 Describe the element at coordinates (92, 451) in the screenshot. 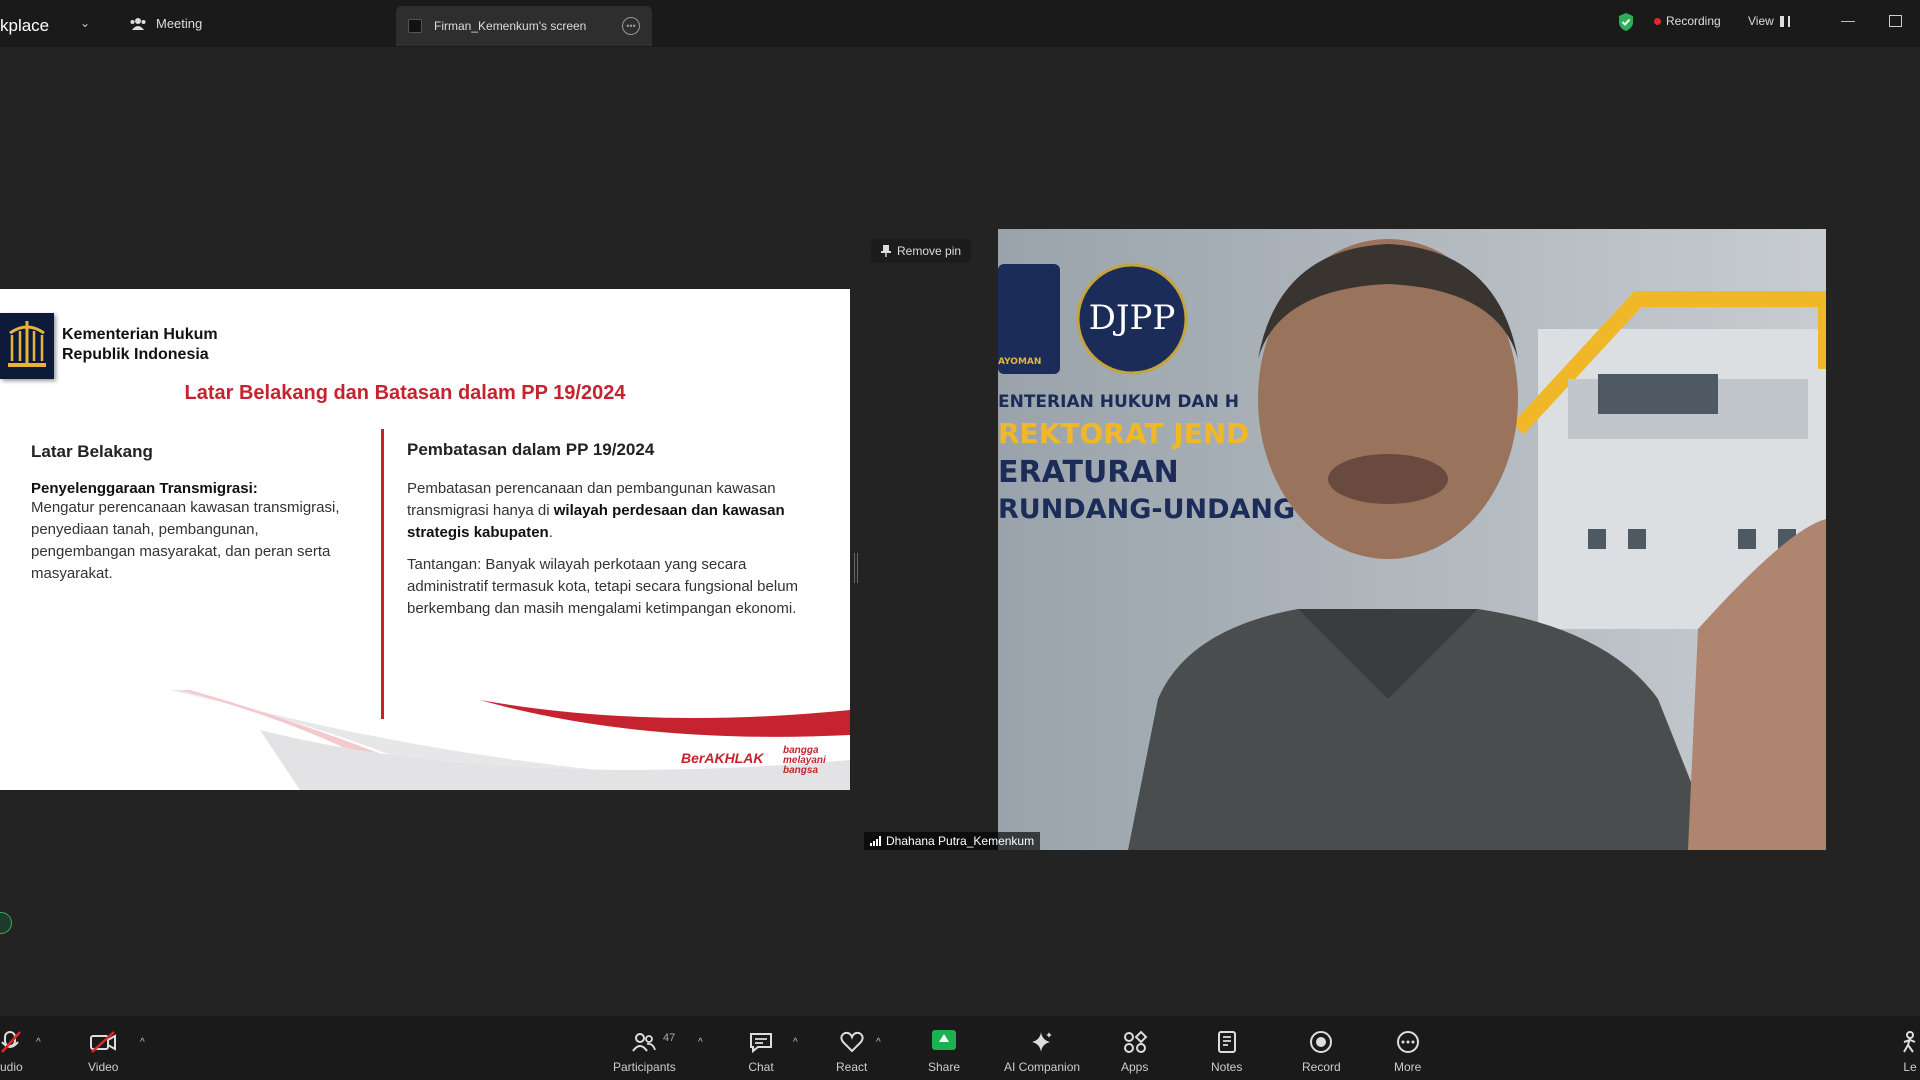

I see `left-heading: Latar Belakang` at that location.